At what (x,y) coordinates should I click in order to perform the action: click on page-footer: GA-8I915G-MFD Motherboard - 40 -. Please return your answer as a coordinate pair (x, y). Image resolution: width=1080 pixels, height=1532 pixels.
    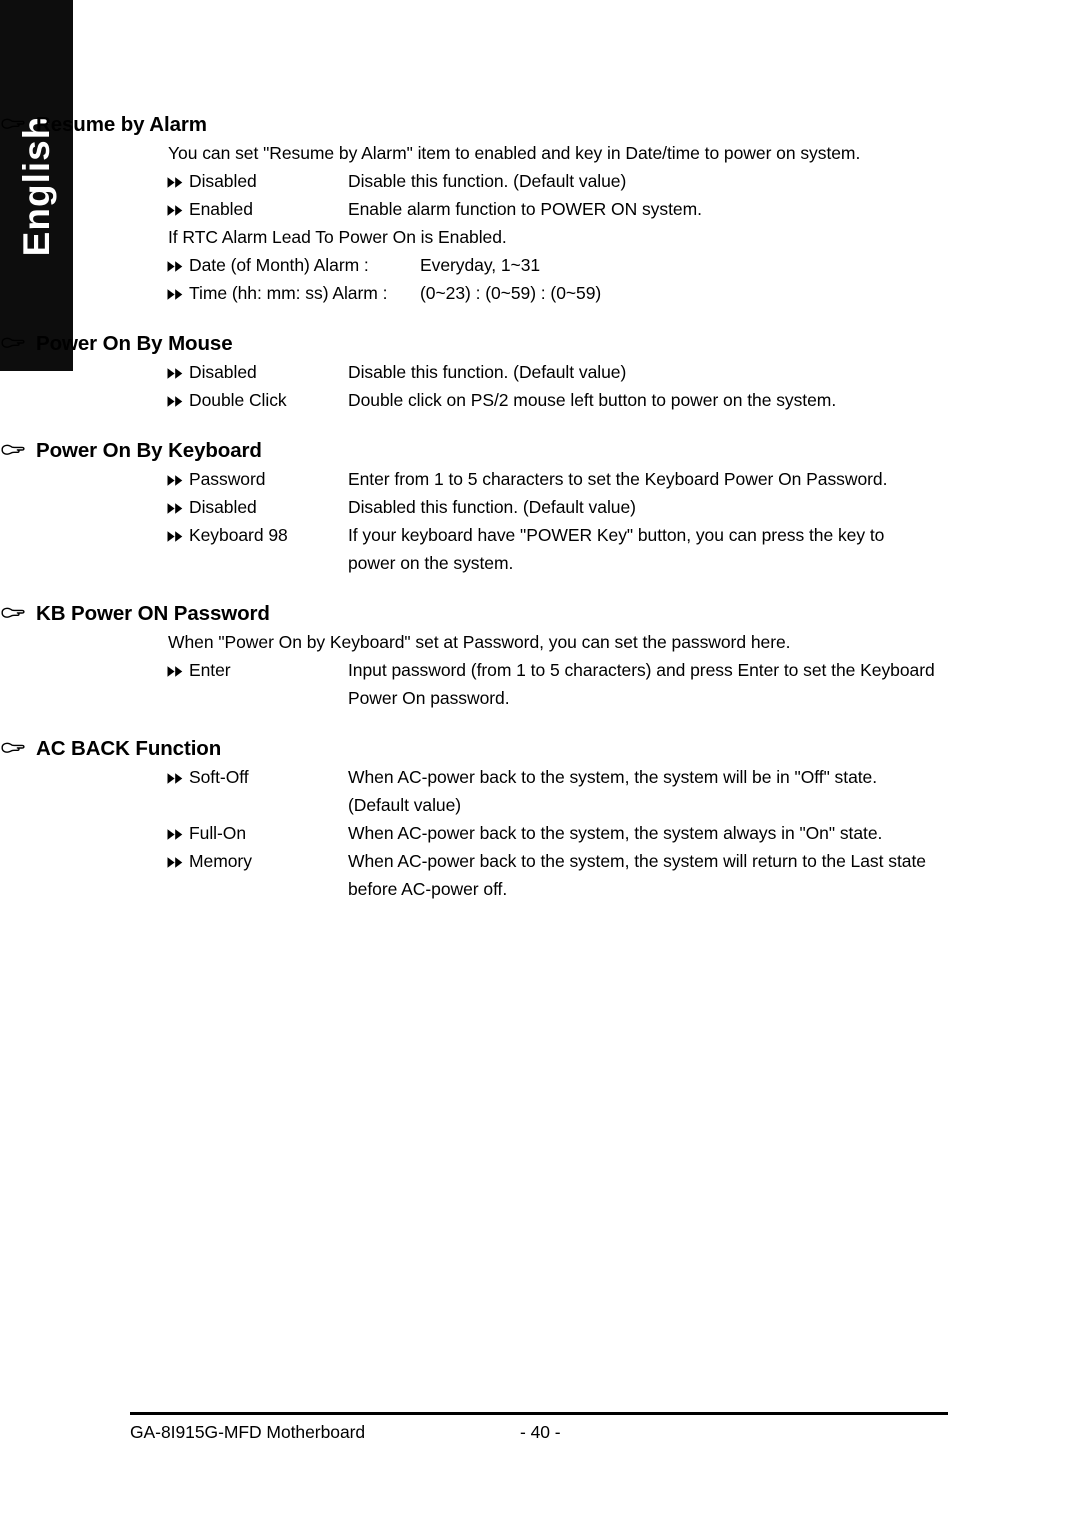
    Looking at the image, I should click on (539, 1428).